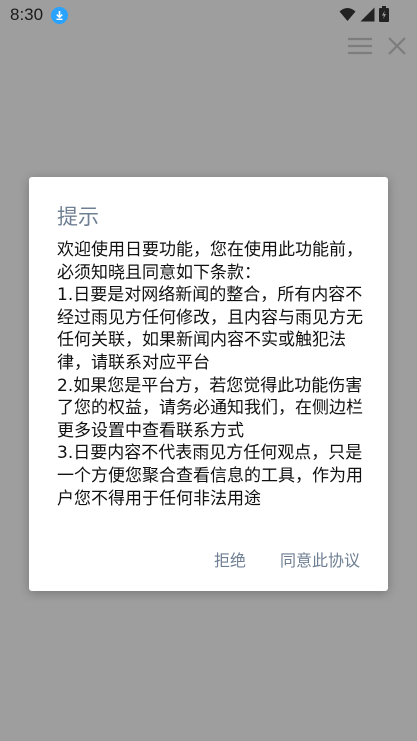 The height and width of the screenshot is (741, 417). What do you see at coordinates (377, 46) in the screenshot?
I see `top-actions` at bounding box center [377, 46].